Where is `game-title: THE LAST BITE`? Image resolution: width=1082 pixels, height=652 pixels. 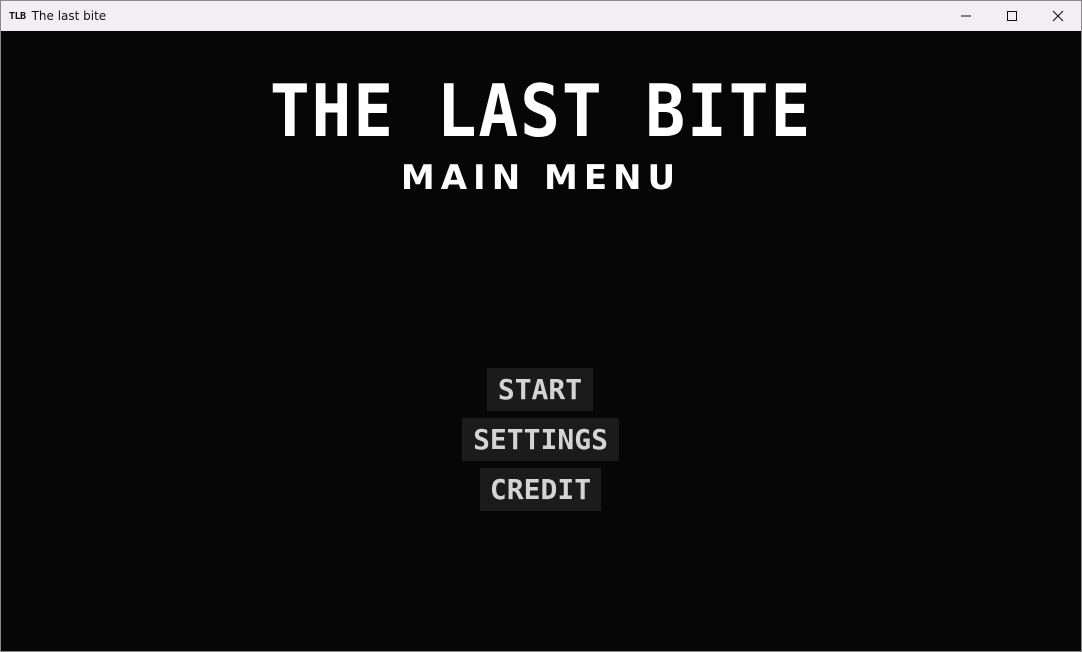
game-title: THE LAST BITE is located at coordinates (541, 111).